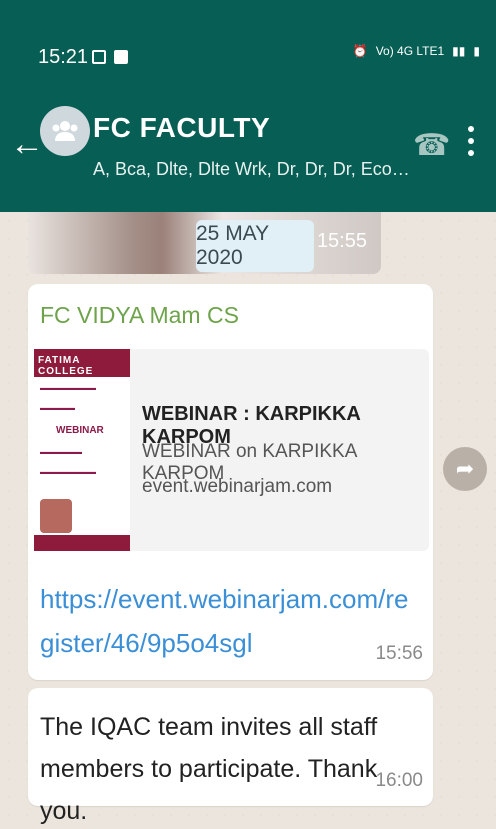 The height and width of the screenshot is (829, 496). What do you see at coordinates (27, 144) in the screenshot?
I see `back-arrow-icon: ←` at bounding box center [27, 144].